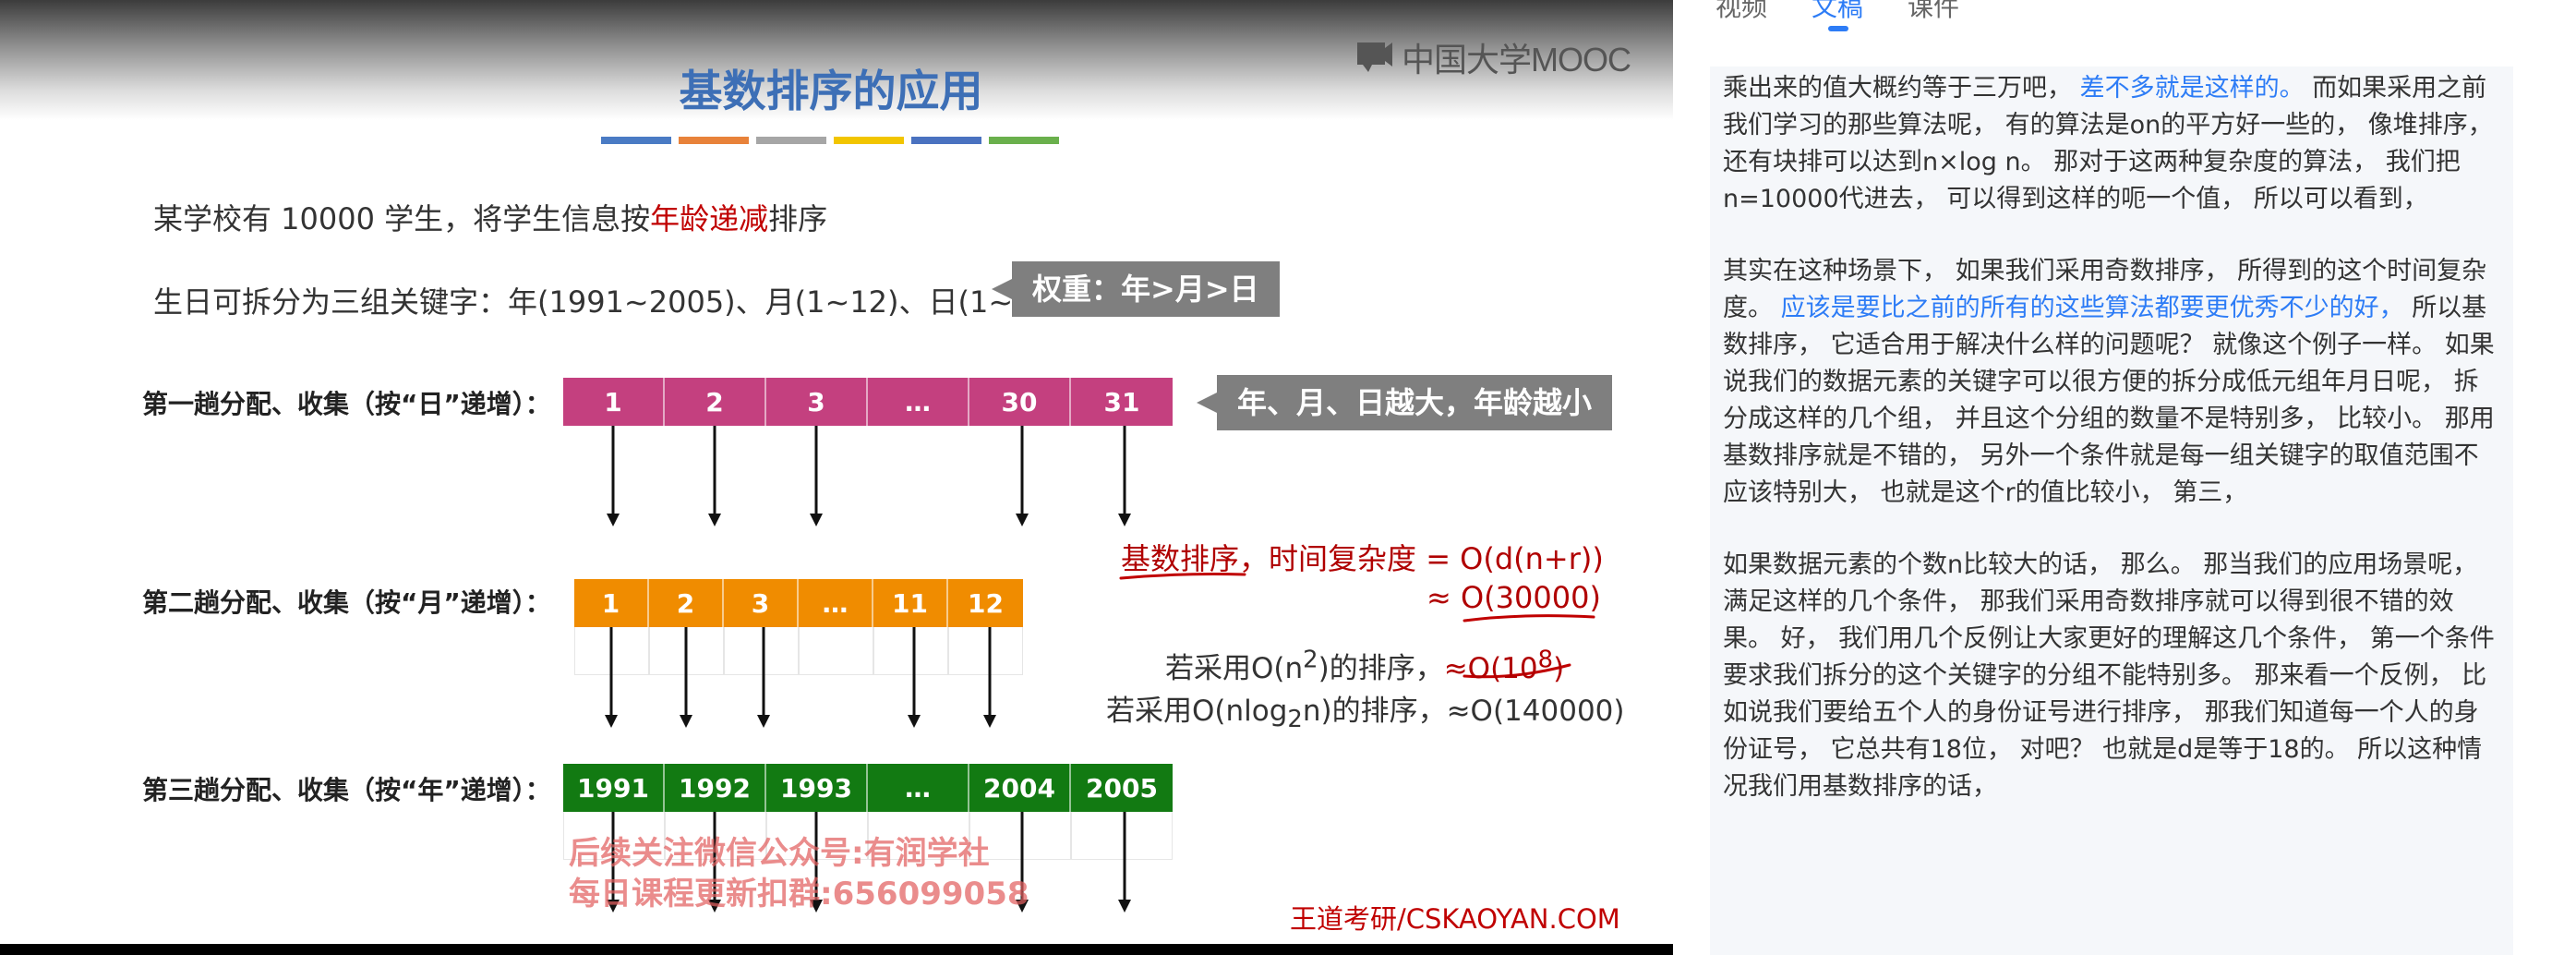  I want to click on alt2-suffix: n)的排序，≈O(140000), so click(1463, 711).